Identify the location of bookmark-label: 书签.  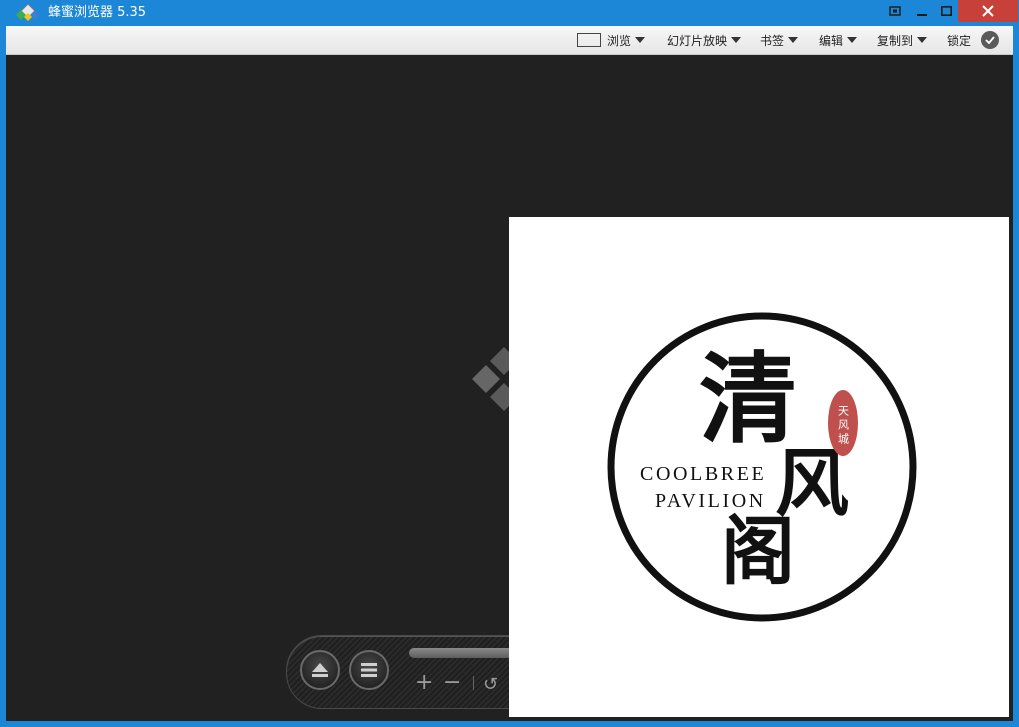
(772, 40).